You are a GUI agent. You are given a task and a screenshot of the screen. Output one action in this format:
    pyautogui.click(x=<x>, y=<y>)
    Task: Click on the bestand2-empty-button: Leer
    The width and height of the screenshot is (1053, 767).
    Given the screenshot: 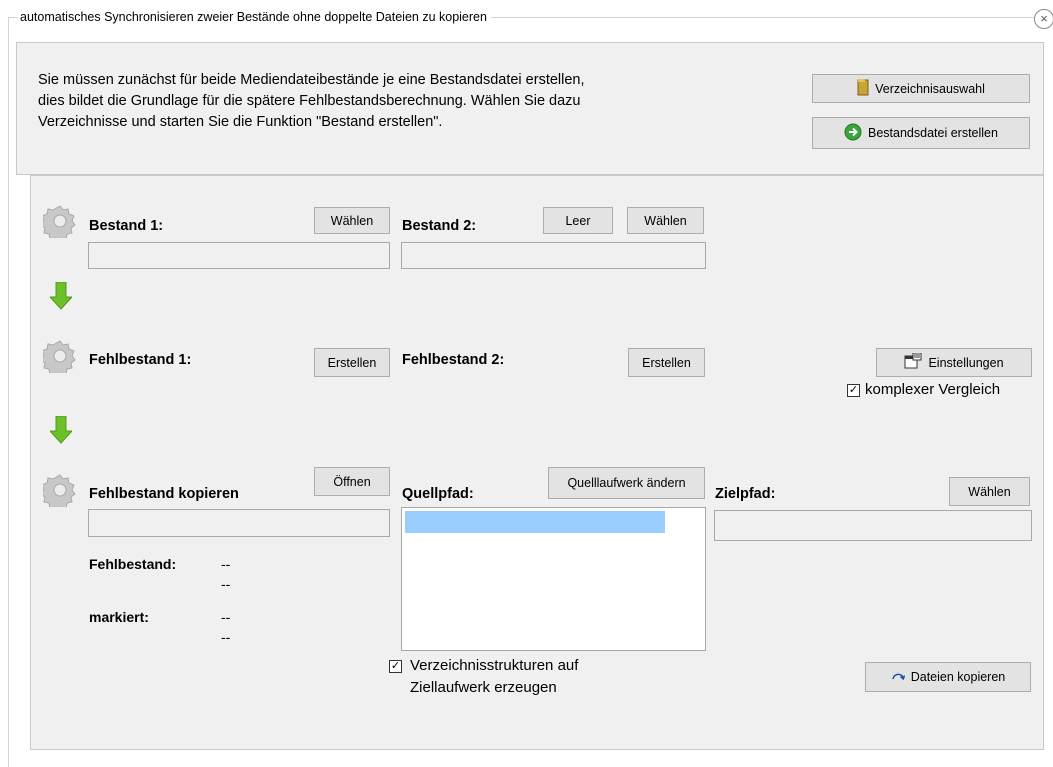 What is the action you would take?
    pyautogui.click(x=578, y=220)
    